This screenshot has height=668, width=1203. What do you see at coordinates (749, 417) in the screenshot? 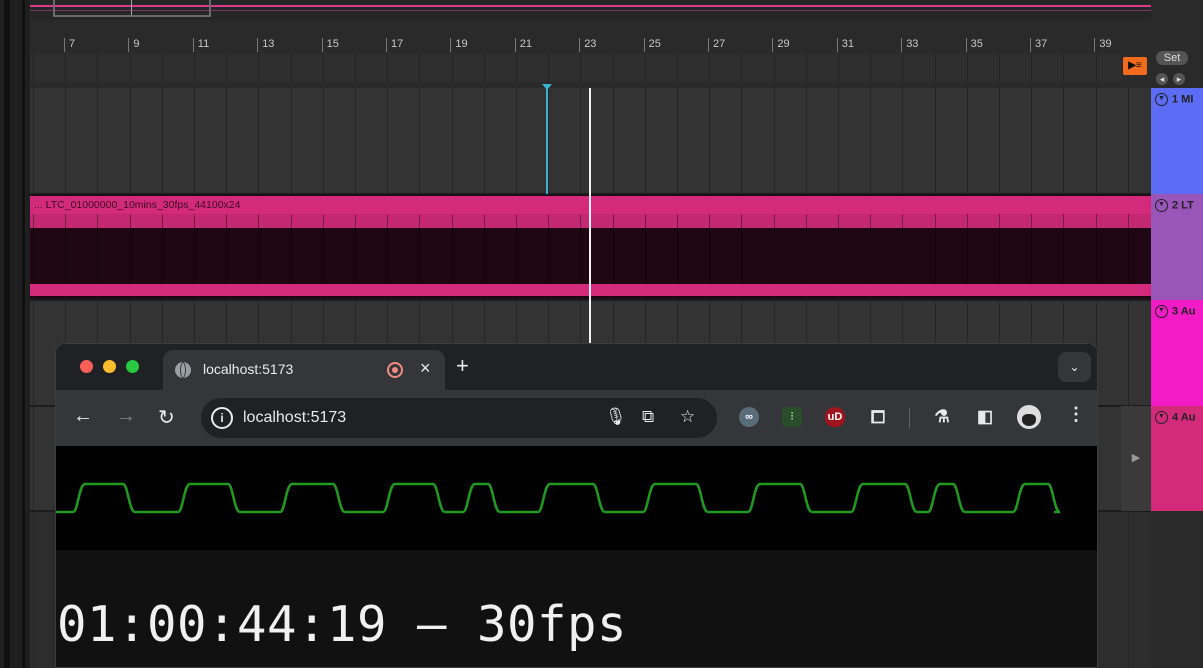
I see `extension-spy-icon: ∞` at bounding box center [749, 417].